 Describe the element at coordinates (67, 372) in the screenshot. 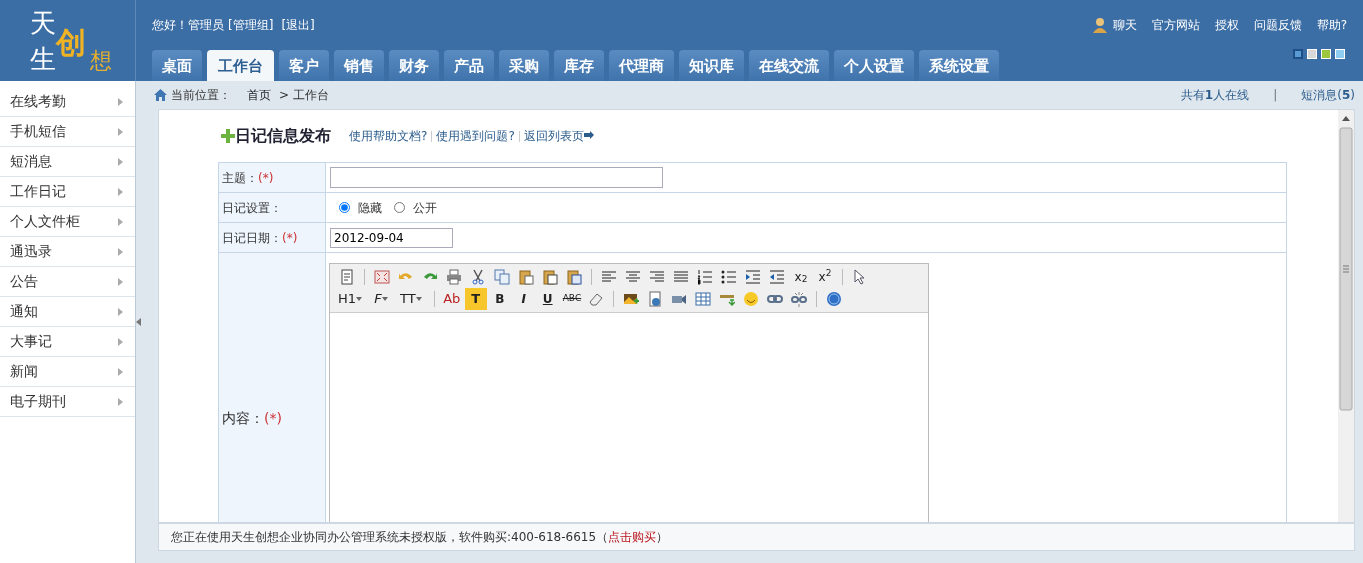

I see `sidebar-item: 新闻` at that location.